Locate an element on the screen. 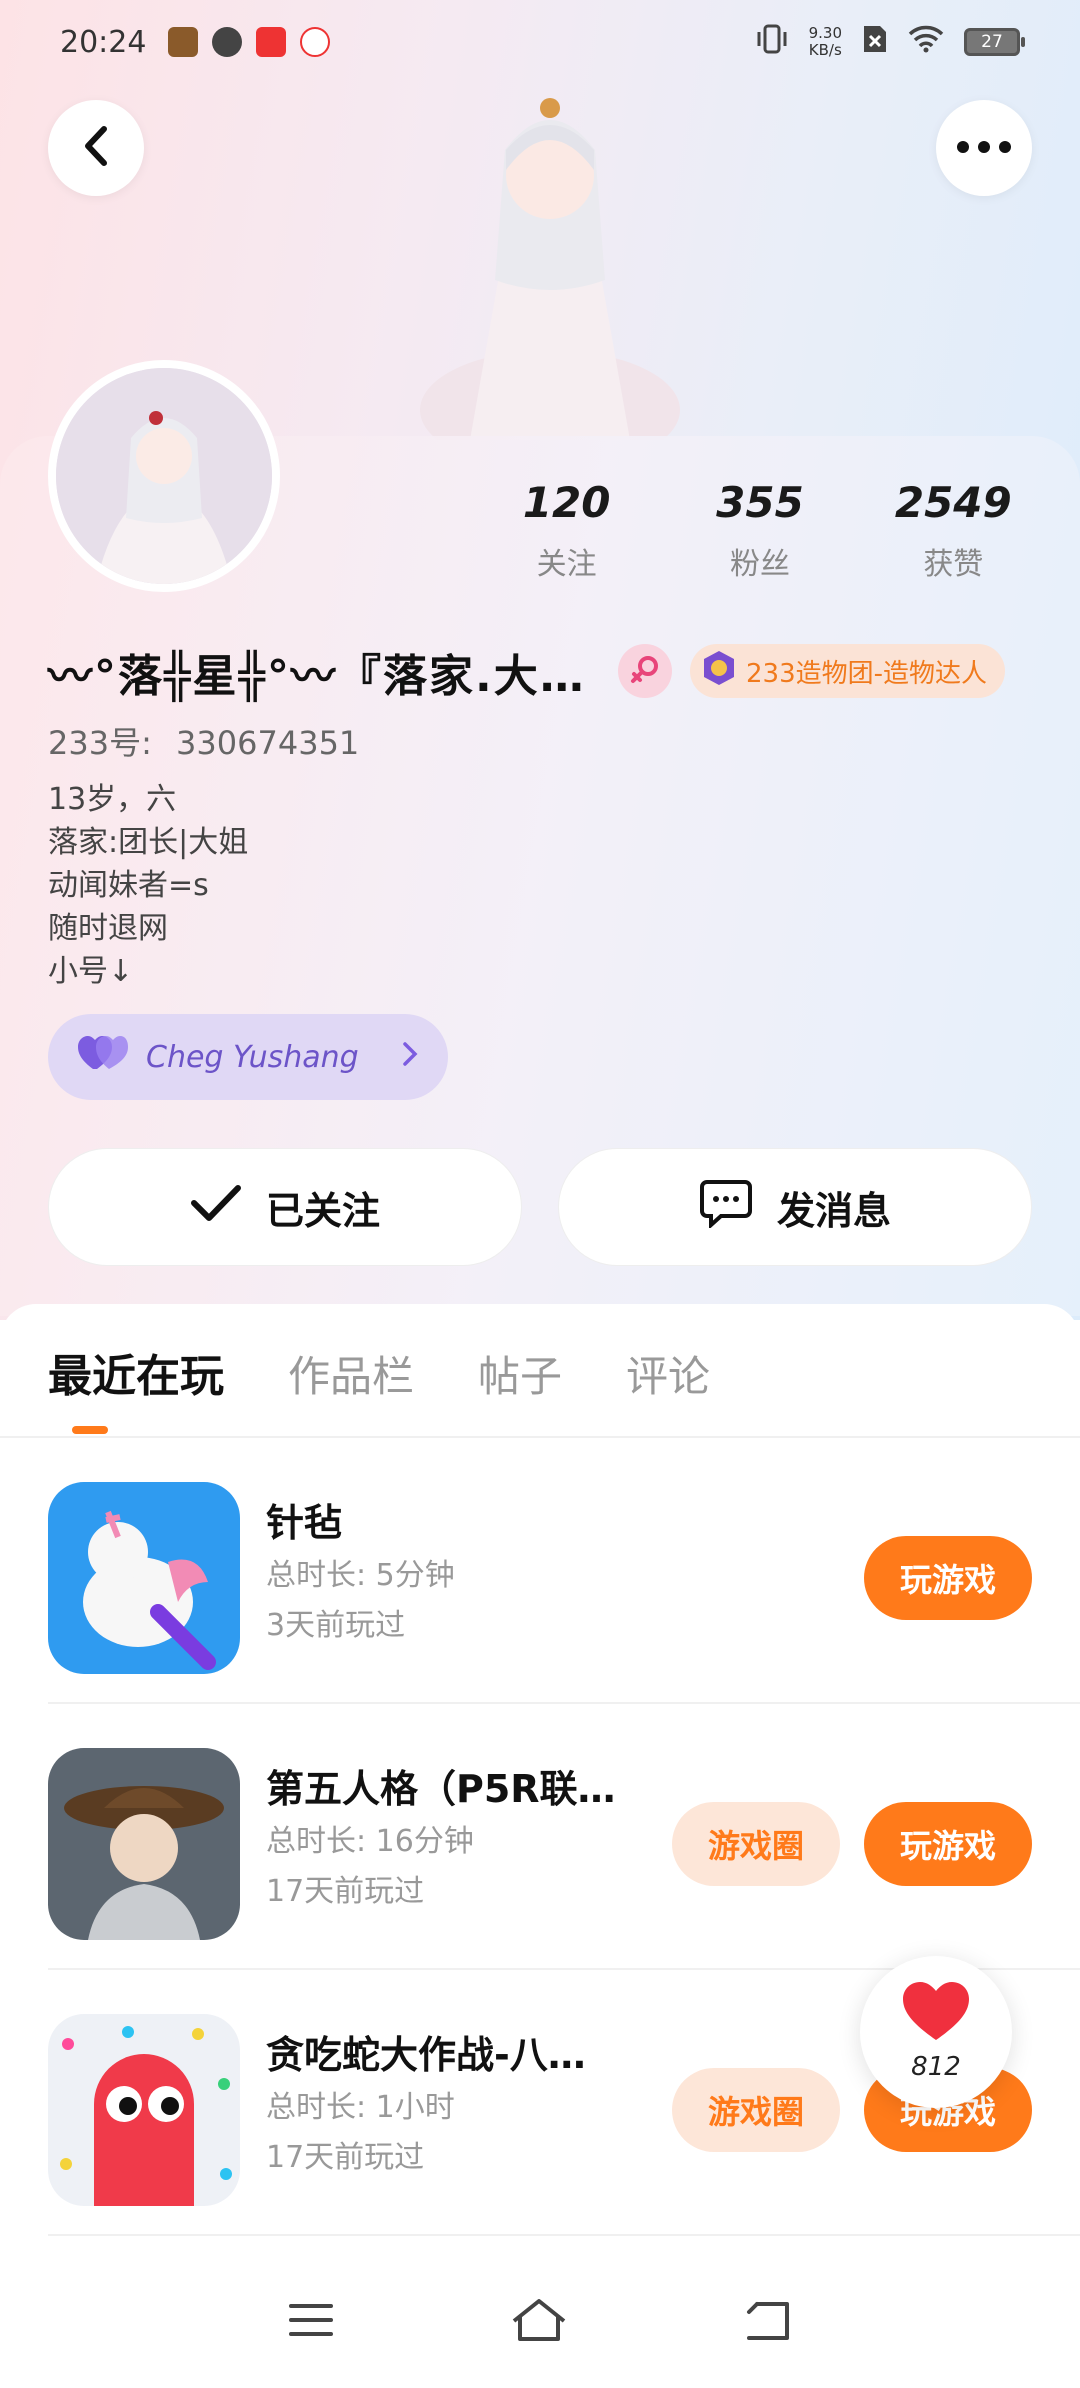 This screenshot has width=1080, height=2388. avatar is located at coordinates (164, 476).